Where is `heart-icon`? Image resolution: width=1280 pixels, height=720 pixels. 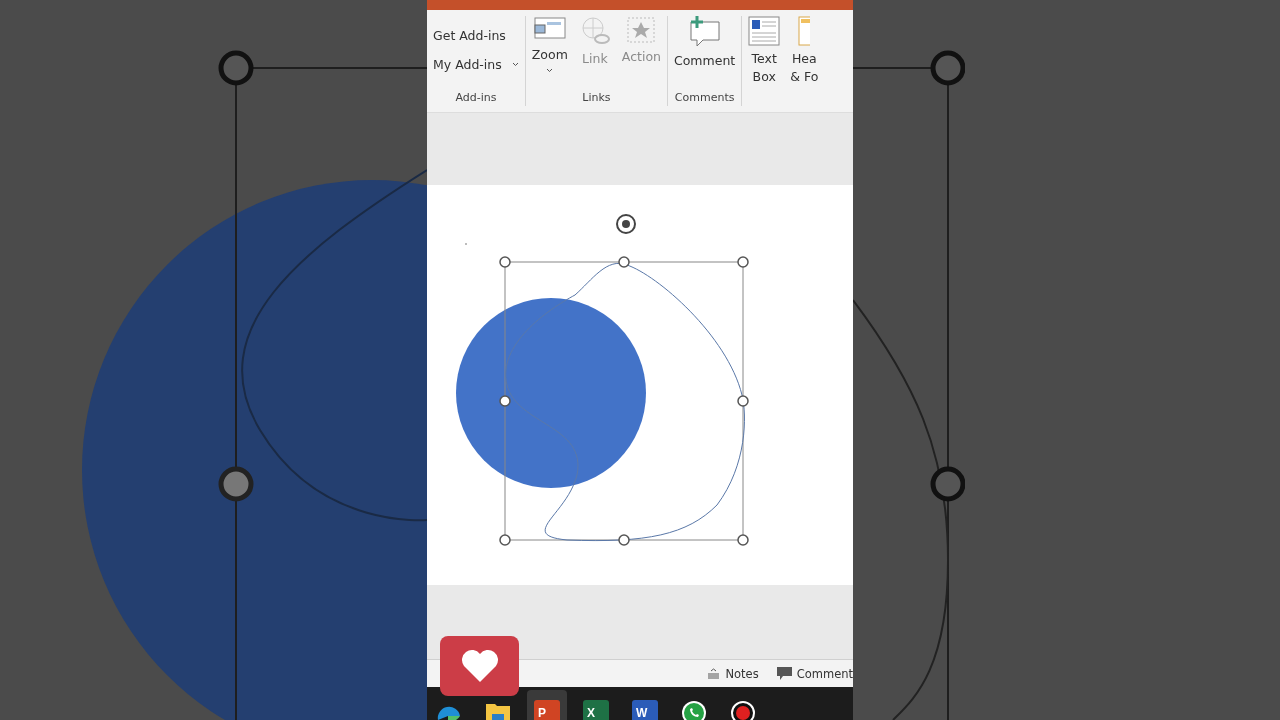 heart-icon is located at coordinates (479, 666).